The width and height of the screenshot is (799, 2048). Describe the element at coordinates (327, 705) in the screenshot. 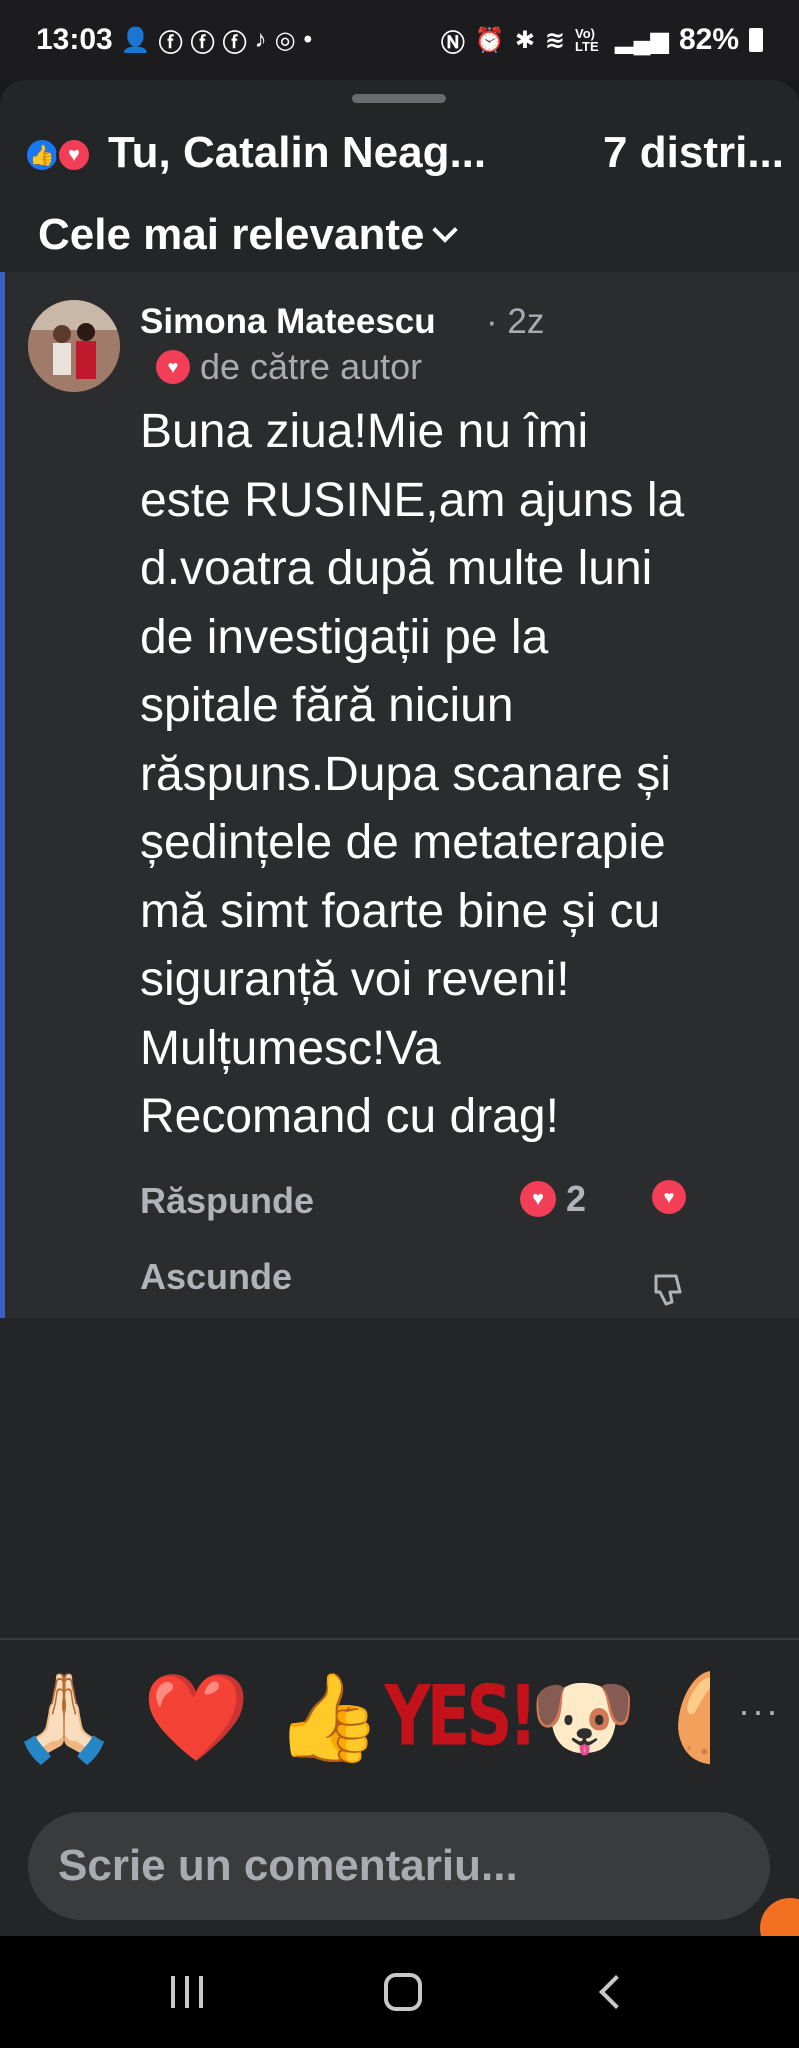

I see `comment-line: spitale fără niciun` at that location.